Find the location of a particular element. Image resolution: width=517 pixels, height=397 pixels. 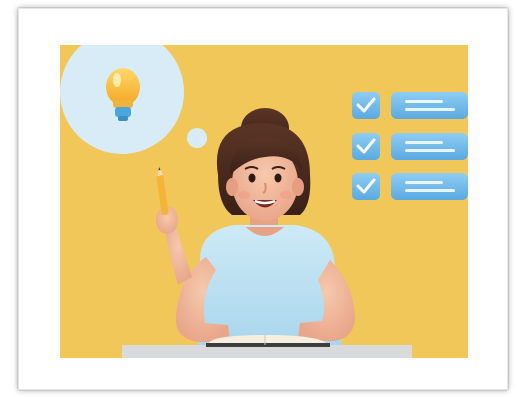

eye-left is located at coordinates (252, 178).